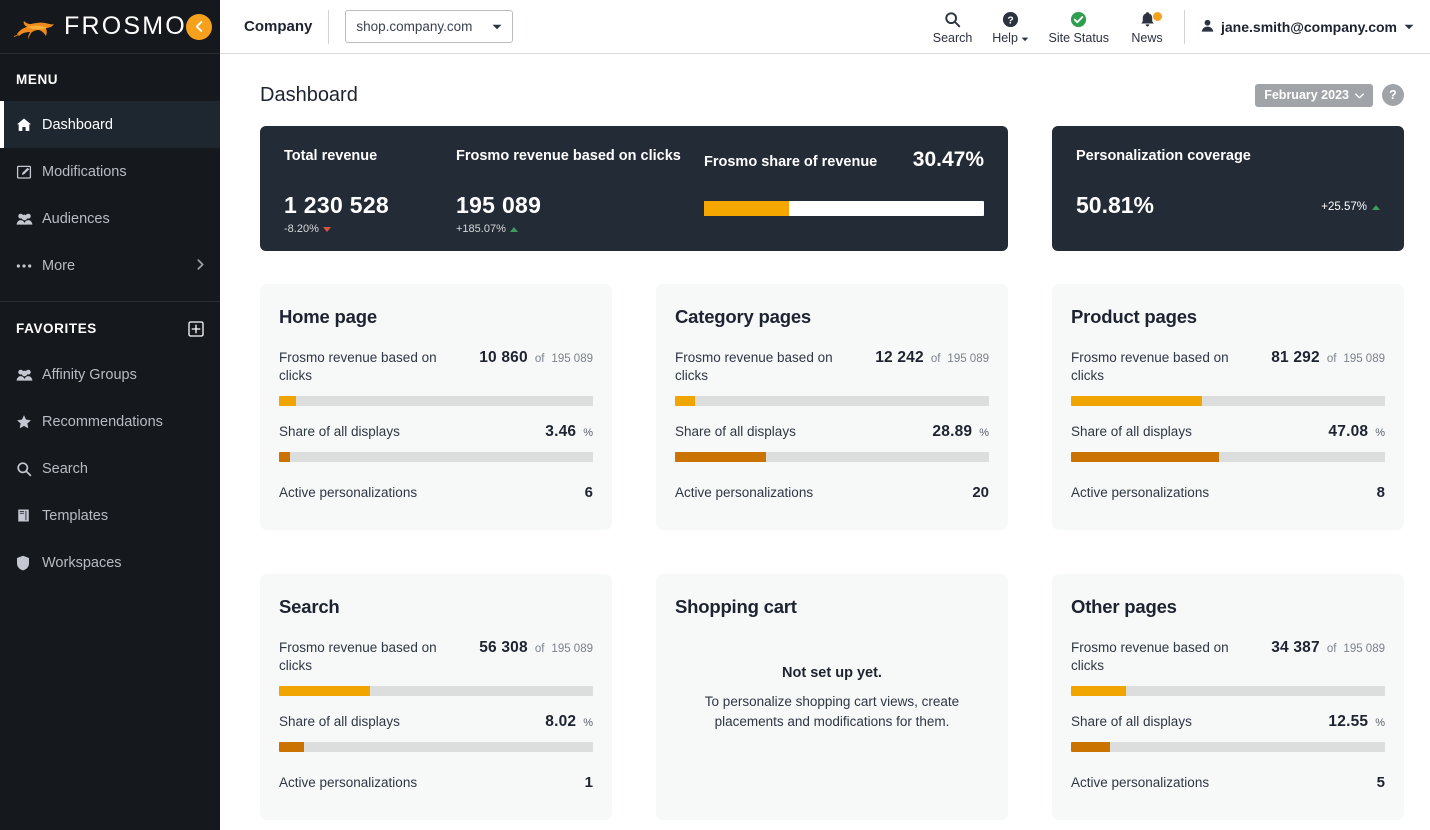  I want to click on kpi-total-revenue: Total revenue 1 230 528 -8.20%, so click(370, 199).